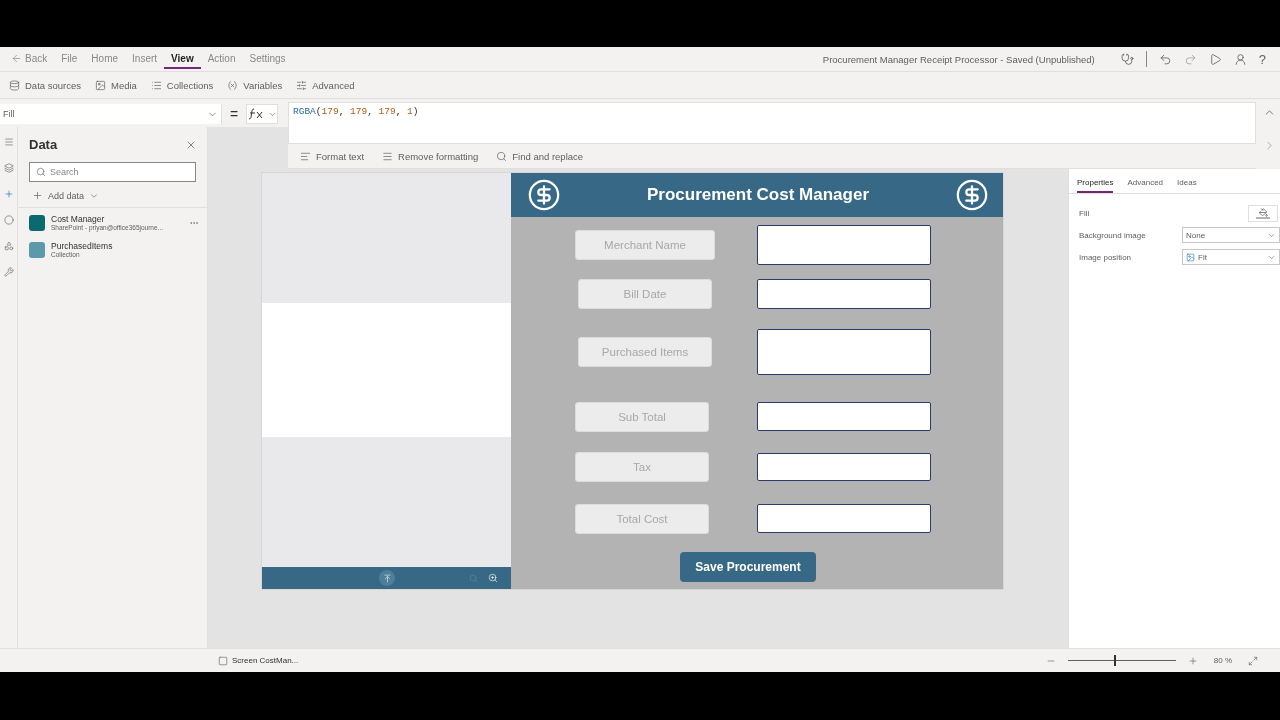 This screenshot has width=1280, height=720. What do you see at coordinates (267, 59) in the screenshot?
I see `menu-tab: Settings` at bounding box center [267, 59].